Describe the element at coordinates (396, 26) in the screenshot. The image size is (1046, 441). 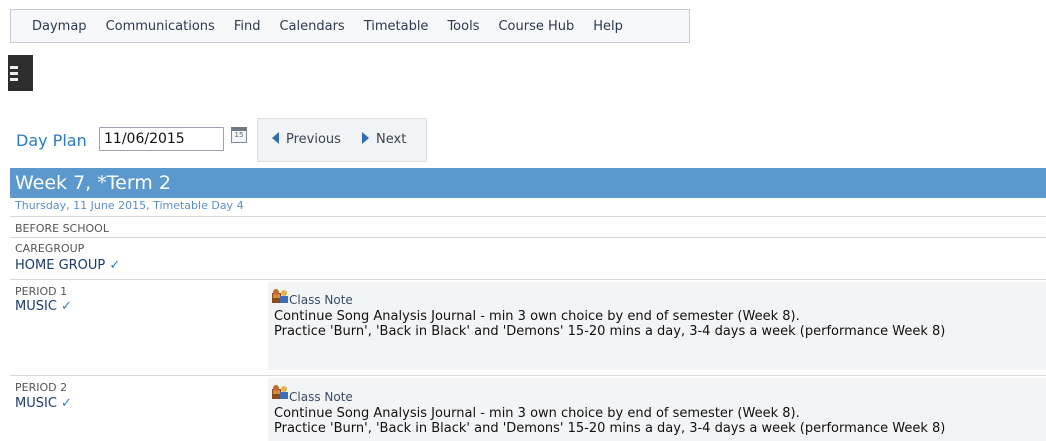
I see `menu-timetable: Timetable` at that location.